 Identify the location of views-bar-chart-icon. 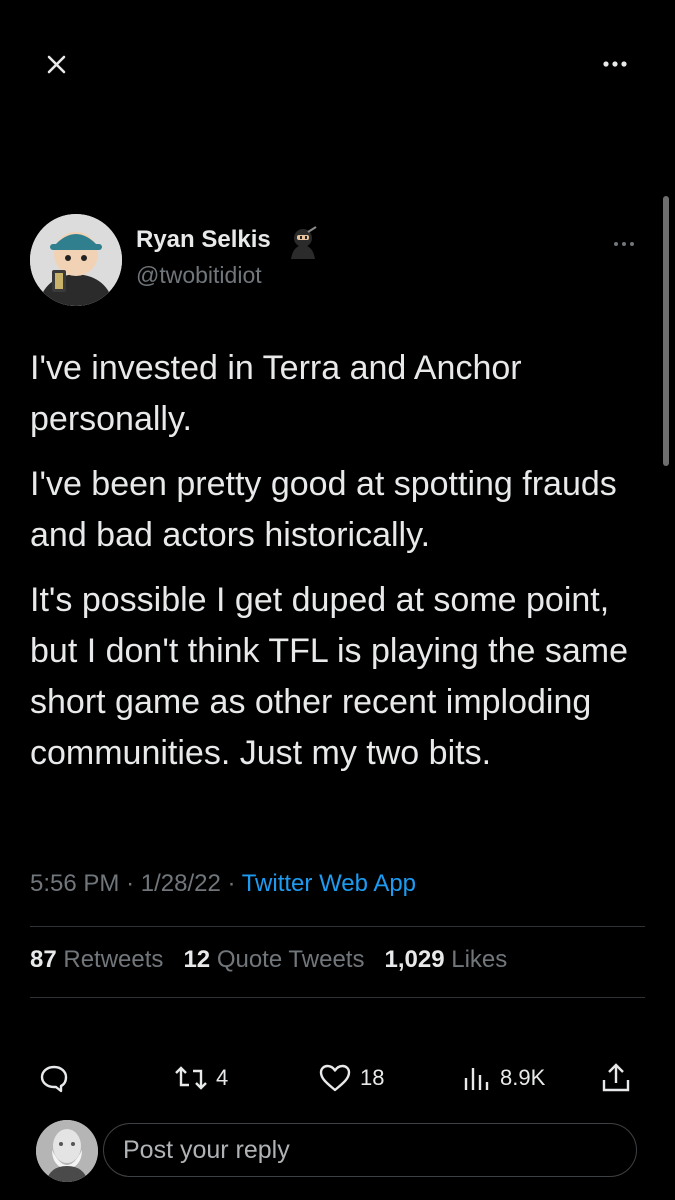
(476, 1079).